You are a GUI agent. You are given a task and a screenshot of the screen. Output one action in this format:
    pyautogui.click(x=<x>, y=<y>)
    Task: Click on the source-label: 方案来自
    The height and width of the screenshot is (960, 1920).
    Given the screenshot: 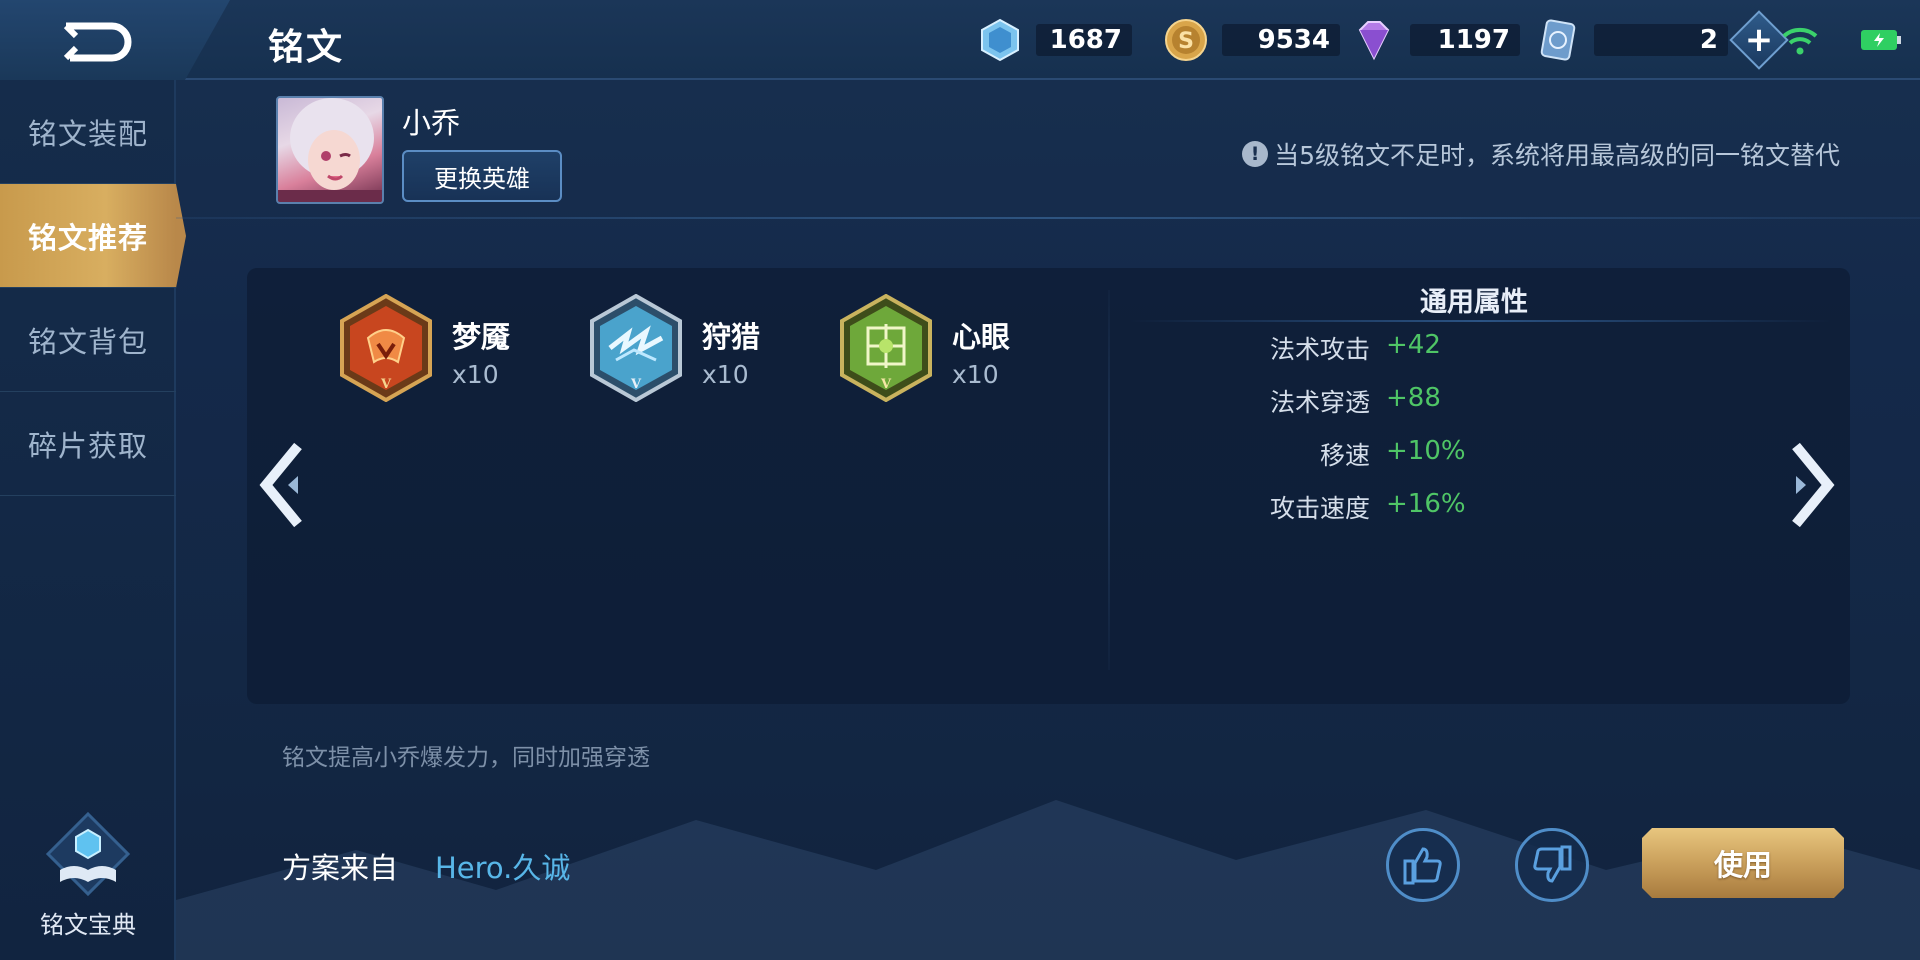 What is the action you would take?
    pyautogui.click(x=340, y=868)
    